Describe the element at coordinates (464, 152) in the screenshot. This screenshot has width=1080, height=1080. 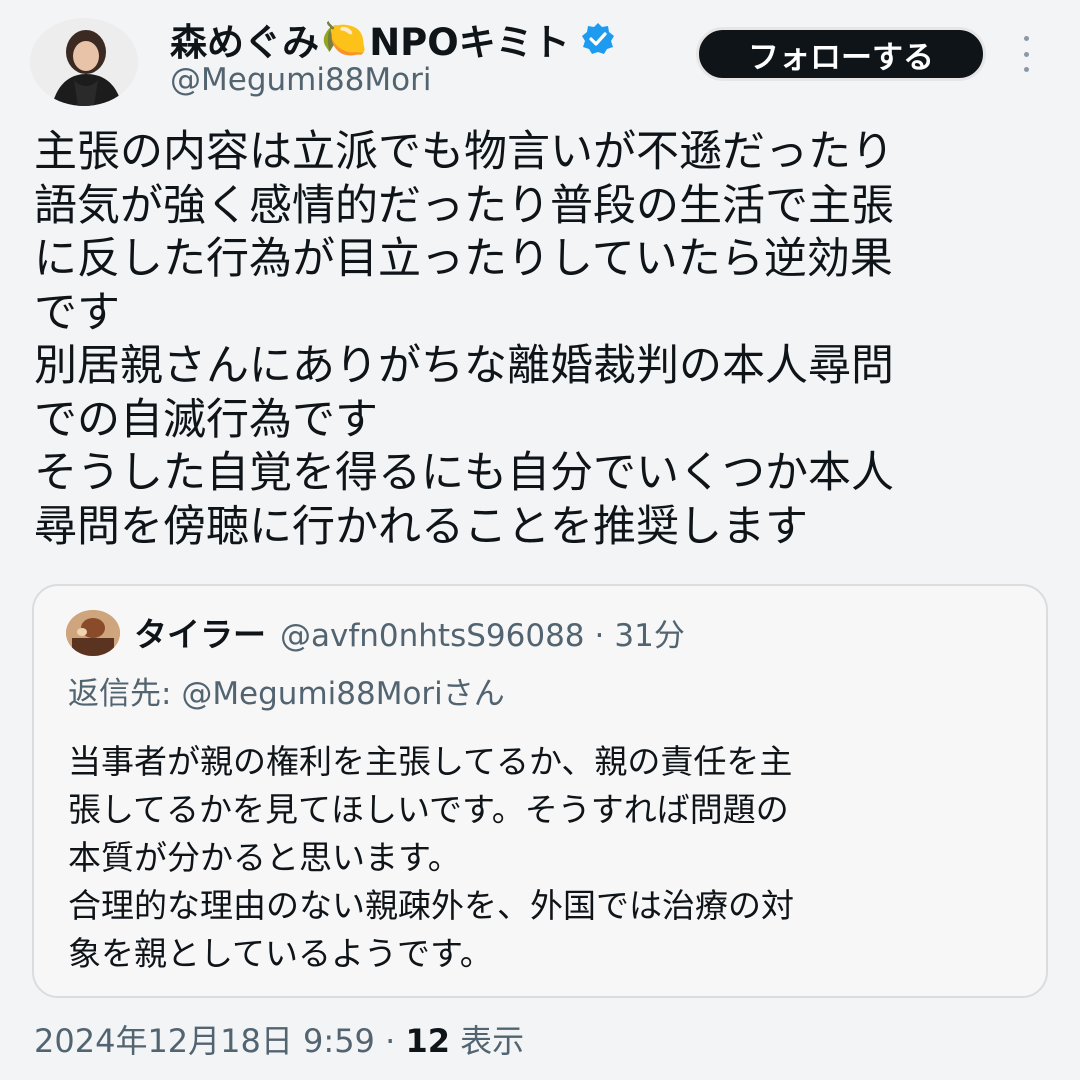
I see `tweet-text-line: 主張の内容は立派でも物言いが不遜だったり` at that location.